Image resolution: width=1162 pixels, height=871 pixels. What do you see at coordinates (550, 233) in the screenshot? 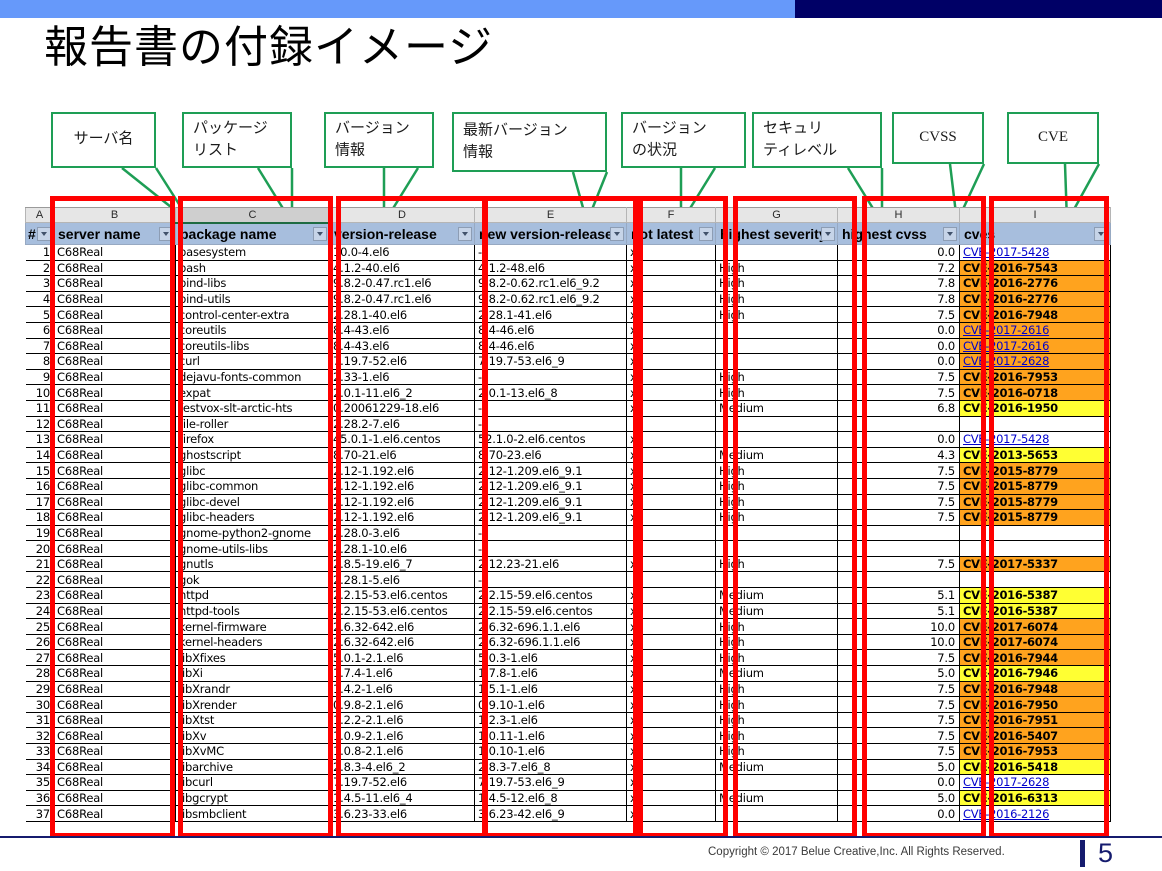
I see `header-cell-new-version-release: new version-release` at bounding box center [550, 233].